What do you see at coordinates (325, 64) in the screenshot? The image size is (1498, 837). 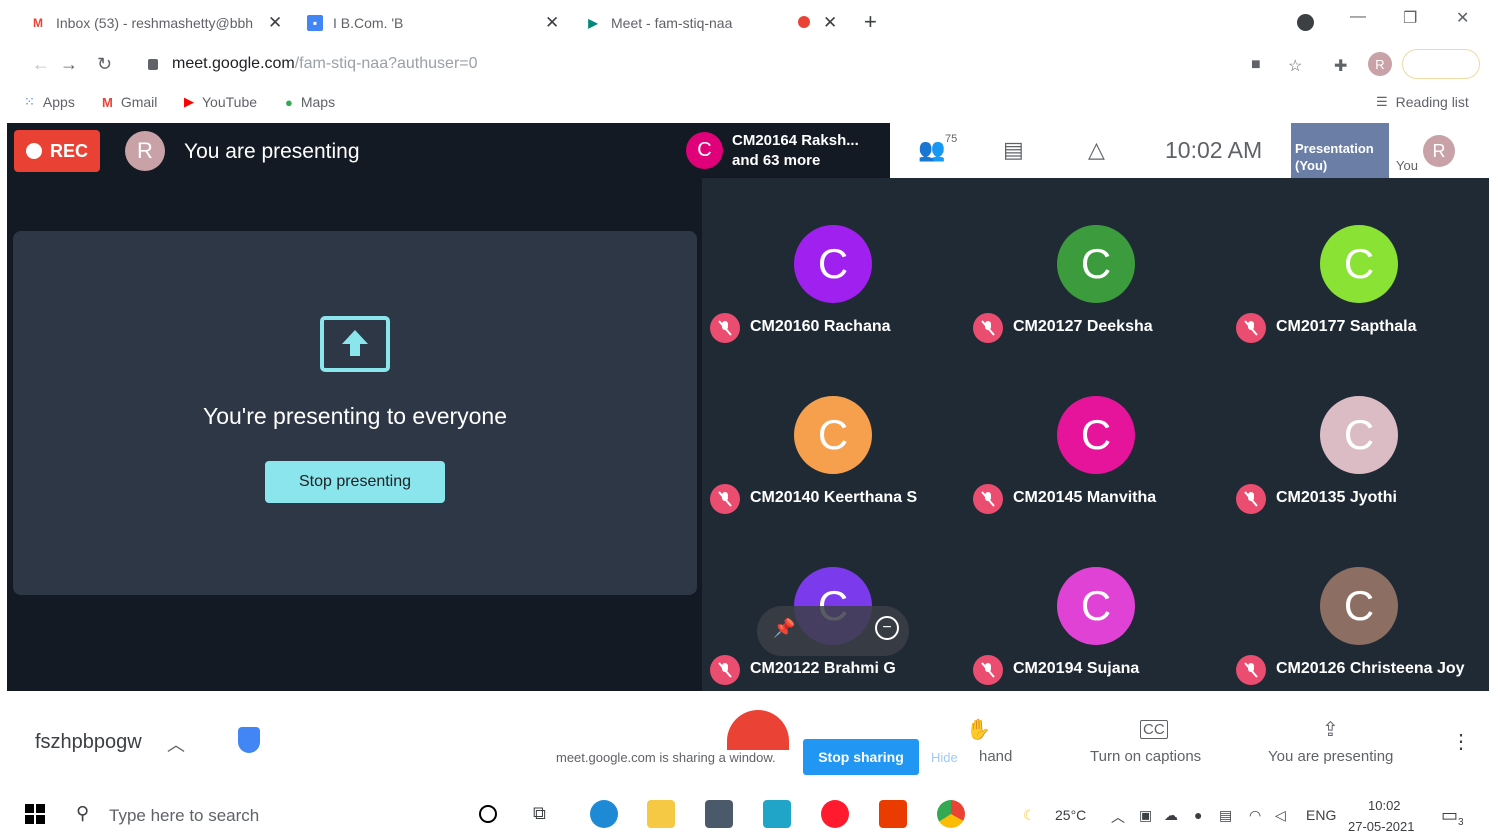 I see `url-field: meet.google.com/fam-stiq-naa?authuser=0` at bounding box center [325, 64].